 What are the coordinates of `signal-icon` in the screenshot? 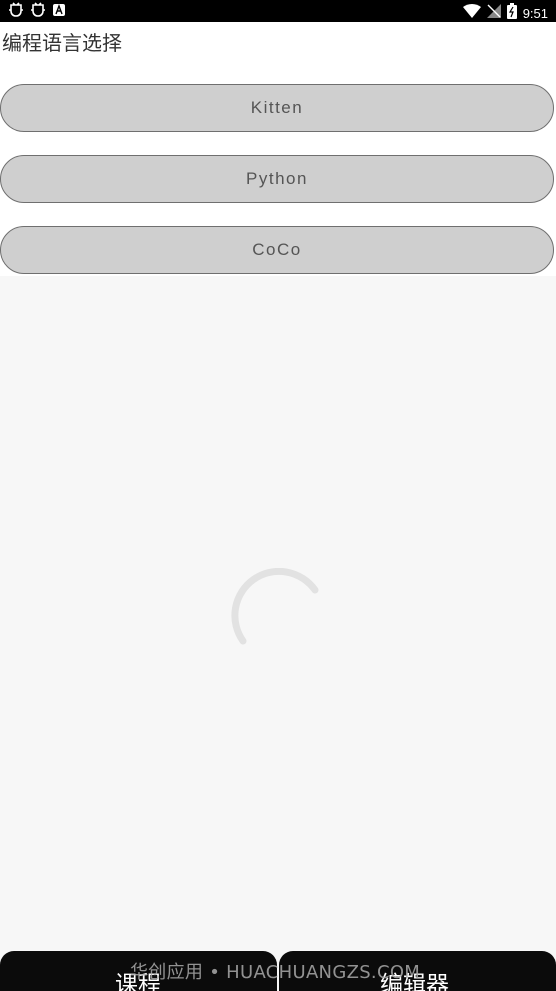 It's located at (493, 13).